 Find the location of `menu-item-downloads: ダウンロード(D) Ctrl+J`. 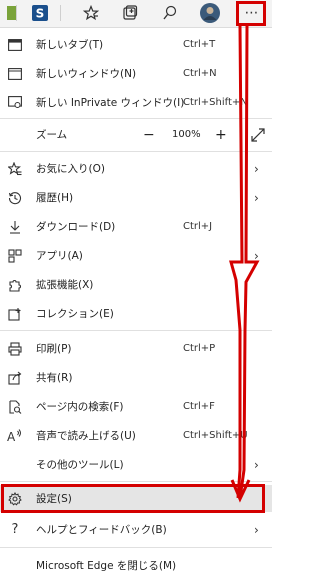

menu-item-downloads: ダウンロード(D) Ctrl+J is located at coordinates (136, 226).